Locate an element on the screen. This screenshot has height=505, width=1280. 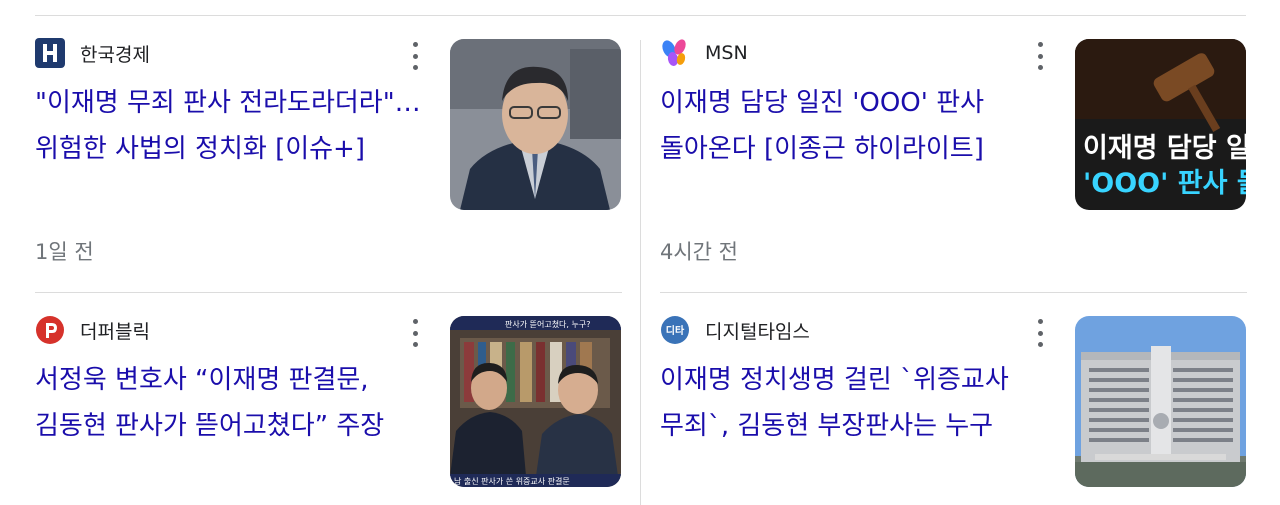
msn-logo-icon is located at coordinates (675, 53).